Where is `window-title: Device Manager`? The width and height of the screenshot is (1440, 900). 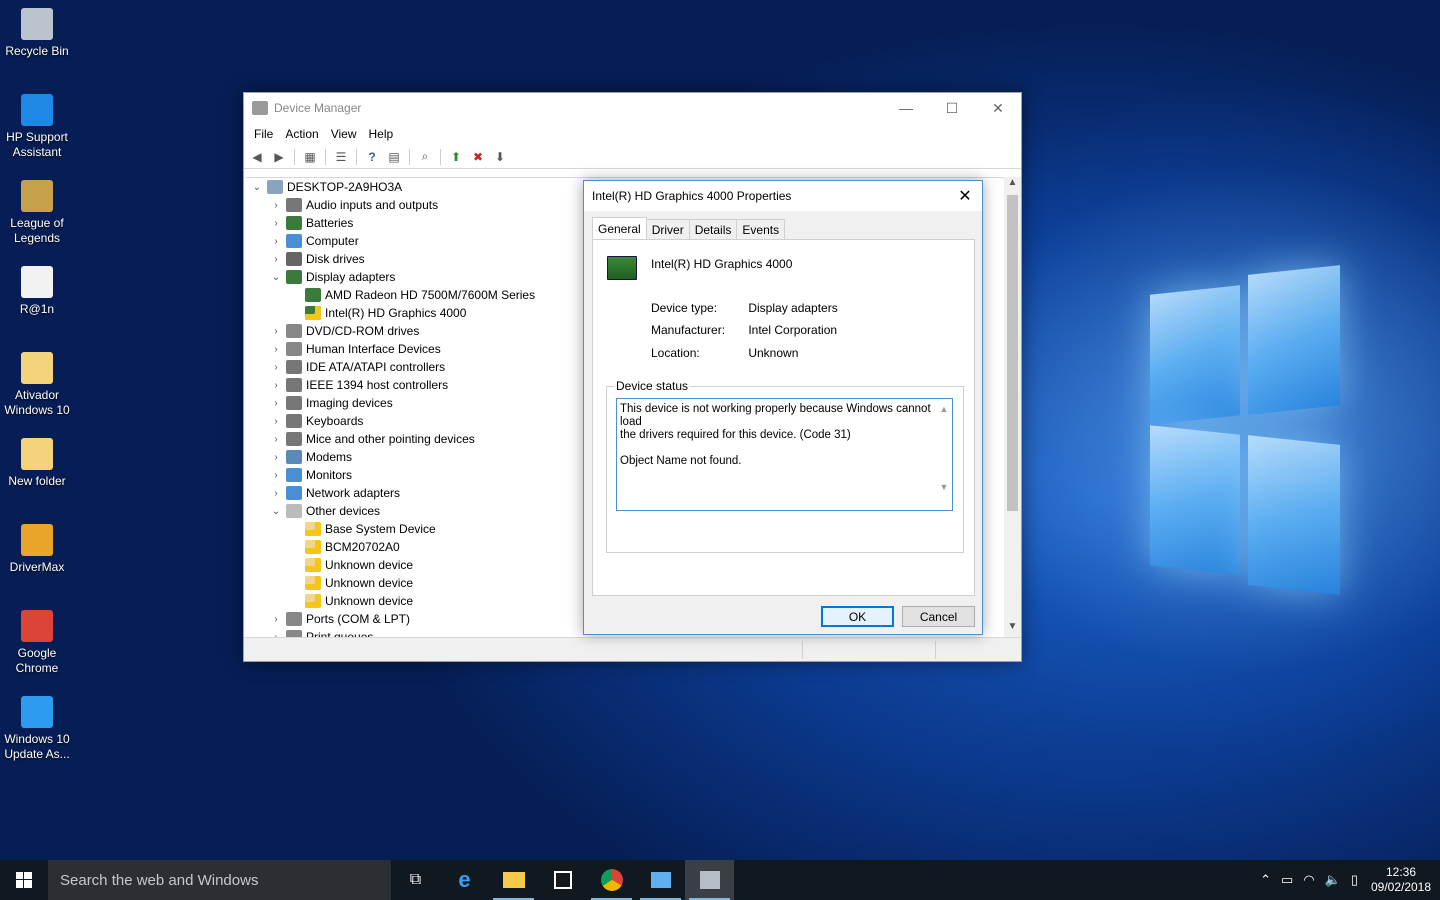
window-title: Device Manager is located at coordinates (318, 108).